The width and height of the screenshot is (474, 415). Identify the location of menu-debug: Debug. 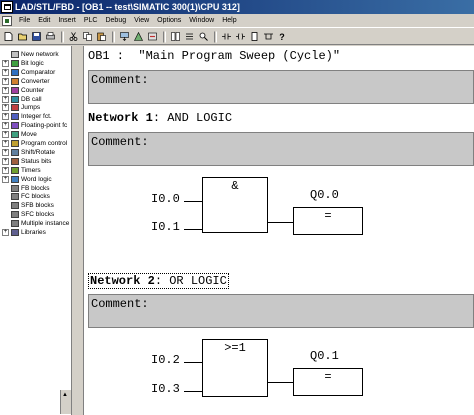
(115, 20).